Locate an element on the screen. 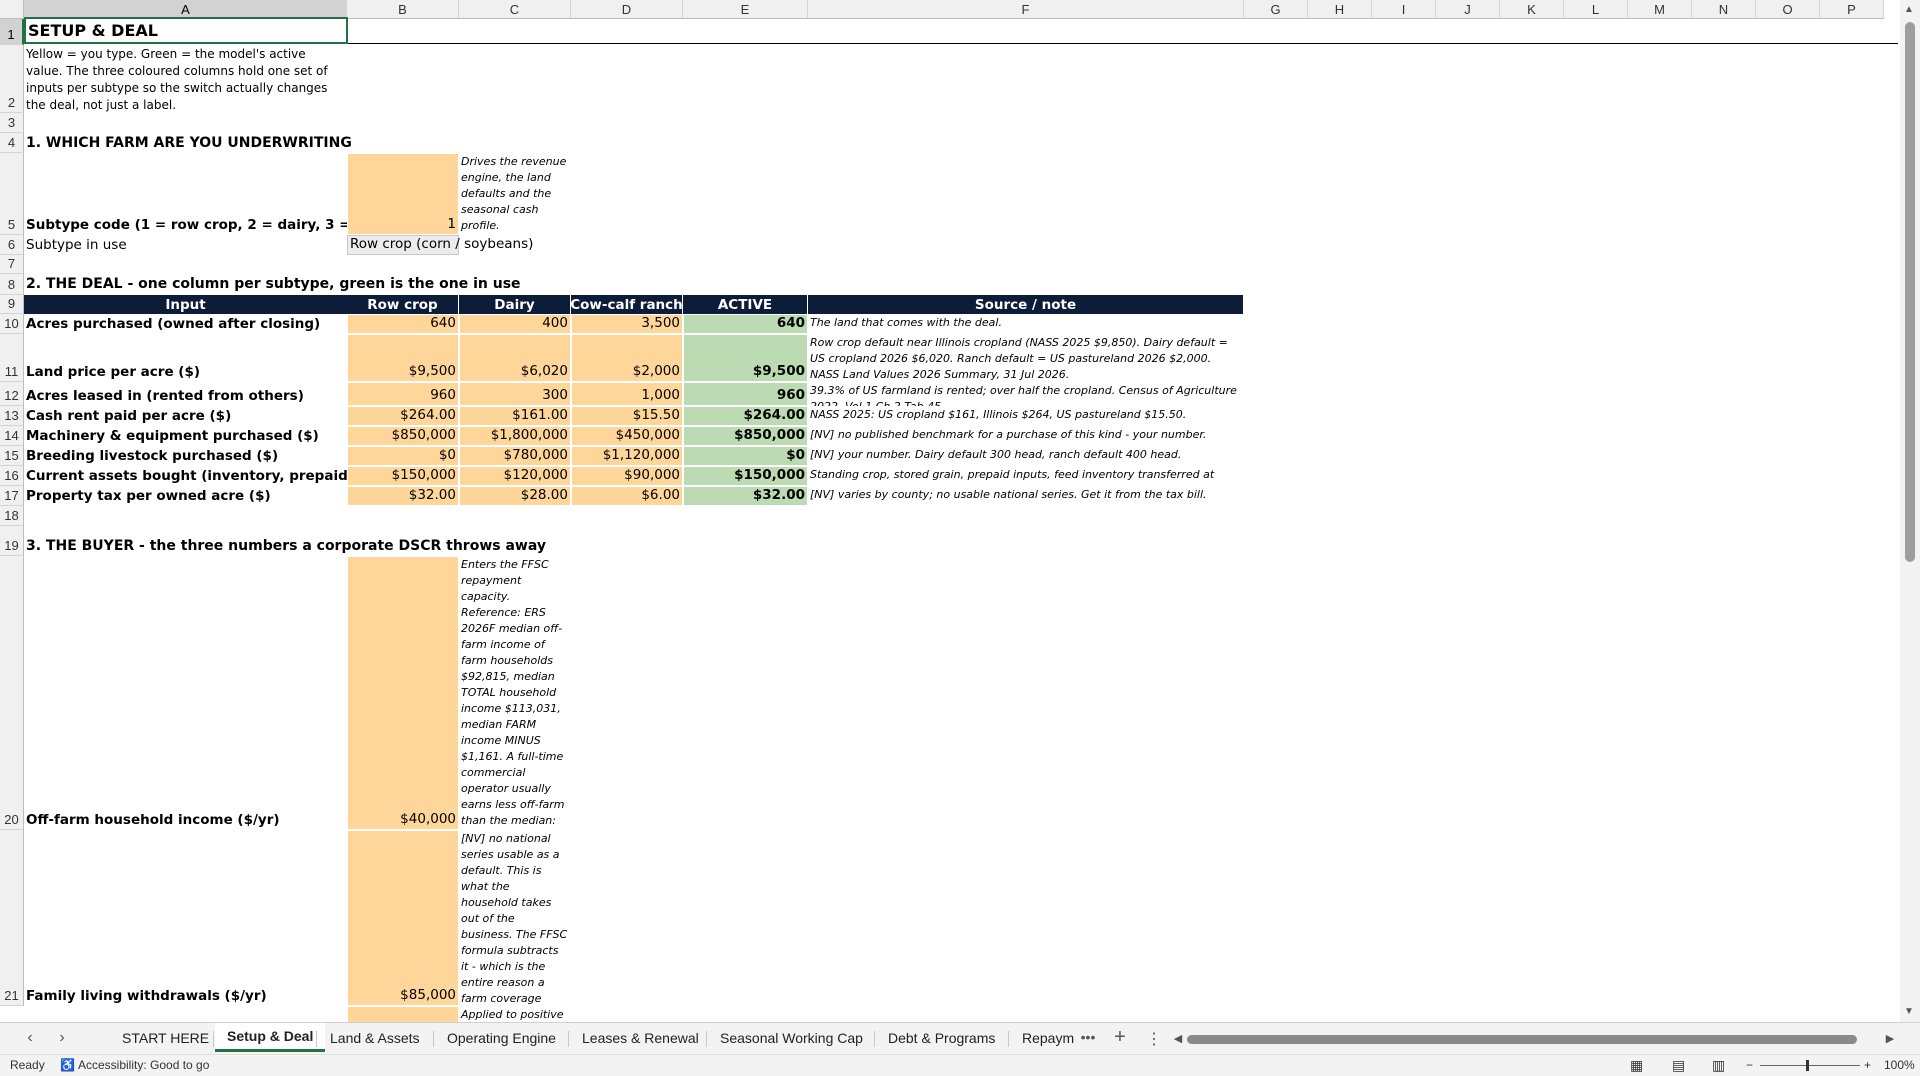 The height and width of the screenshot is (1076, 1920). row-header-13: 13 is located at coordinates (12, 416).